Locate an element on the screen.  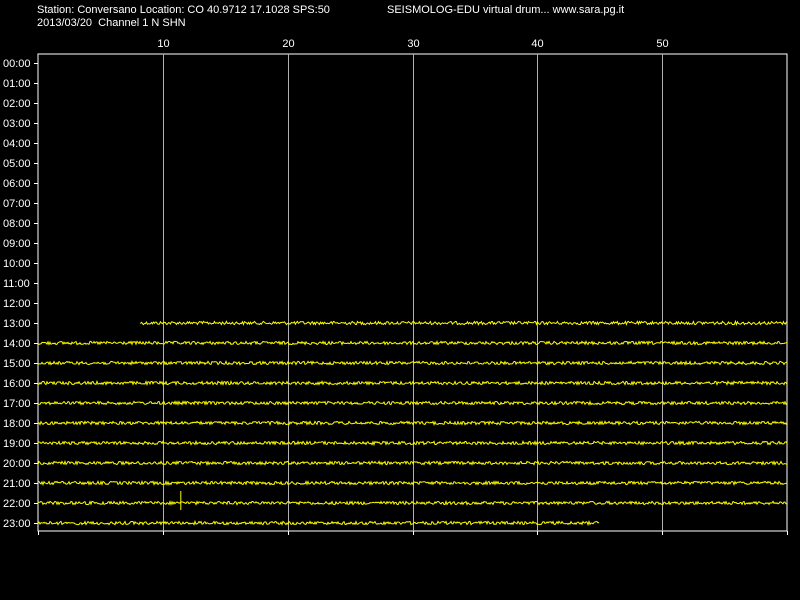
row-label-1500: 15:00 is located at coordinates (17, 364).